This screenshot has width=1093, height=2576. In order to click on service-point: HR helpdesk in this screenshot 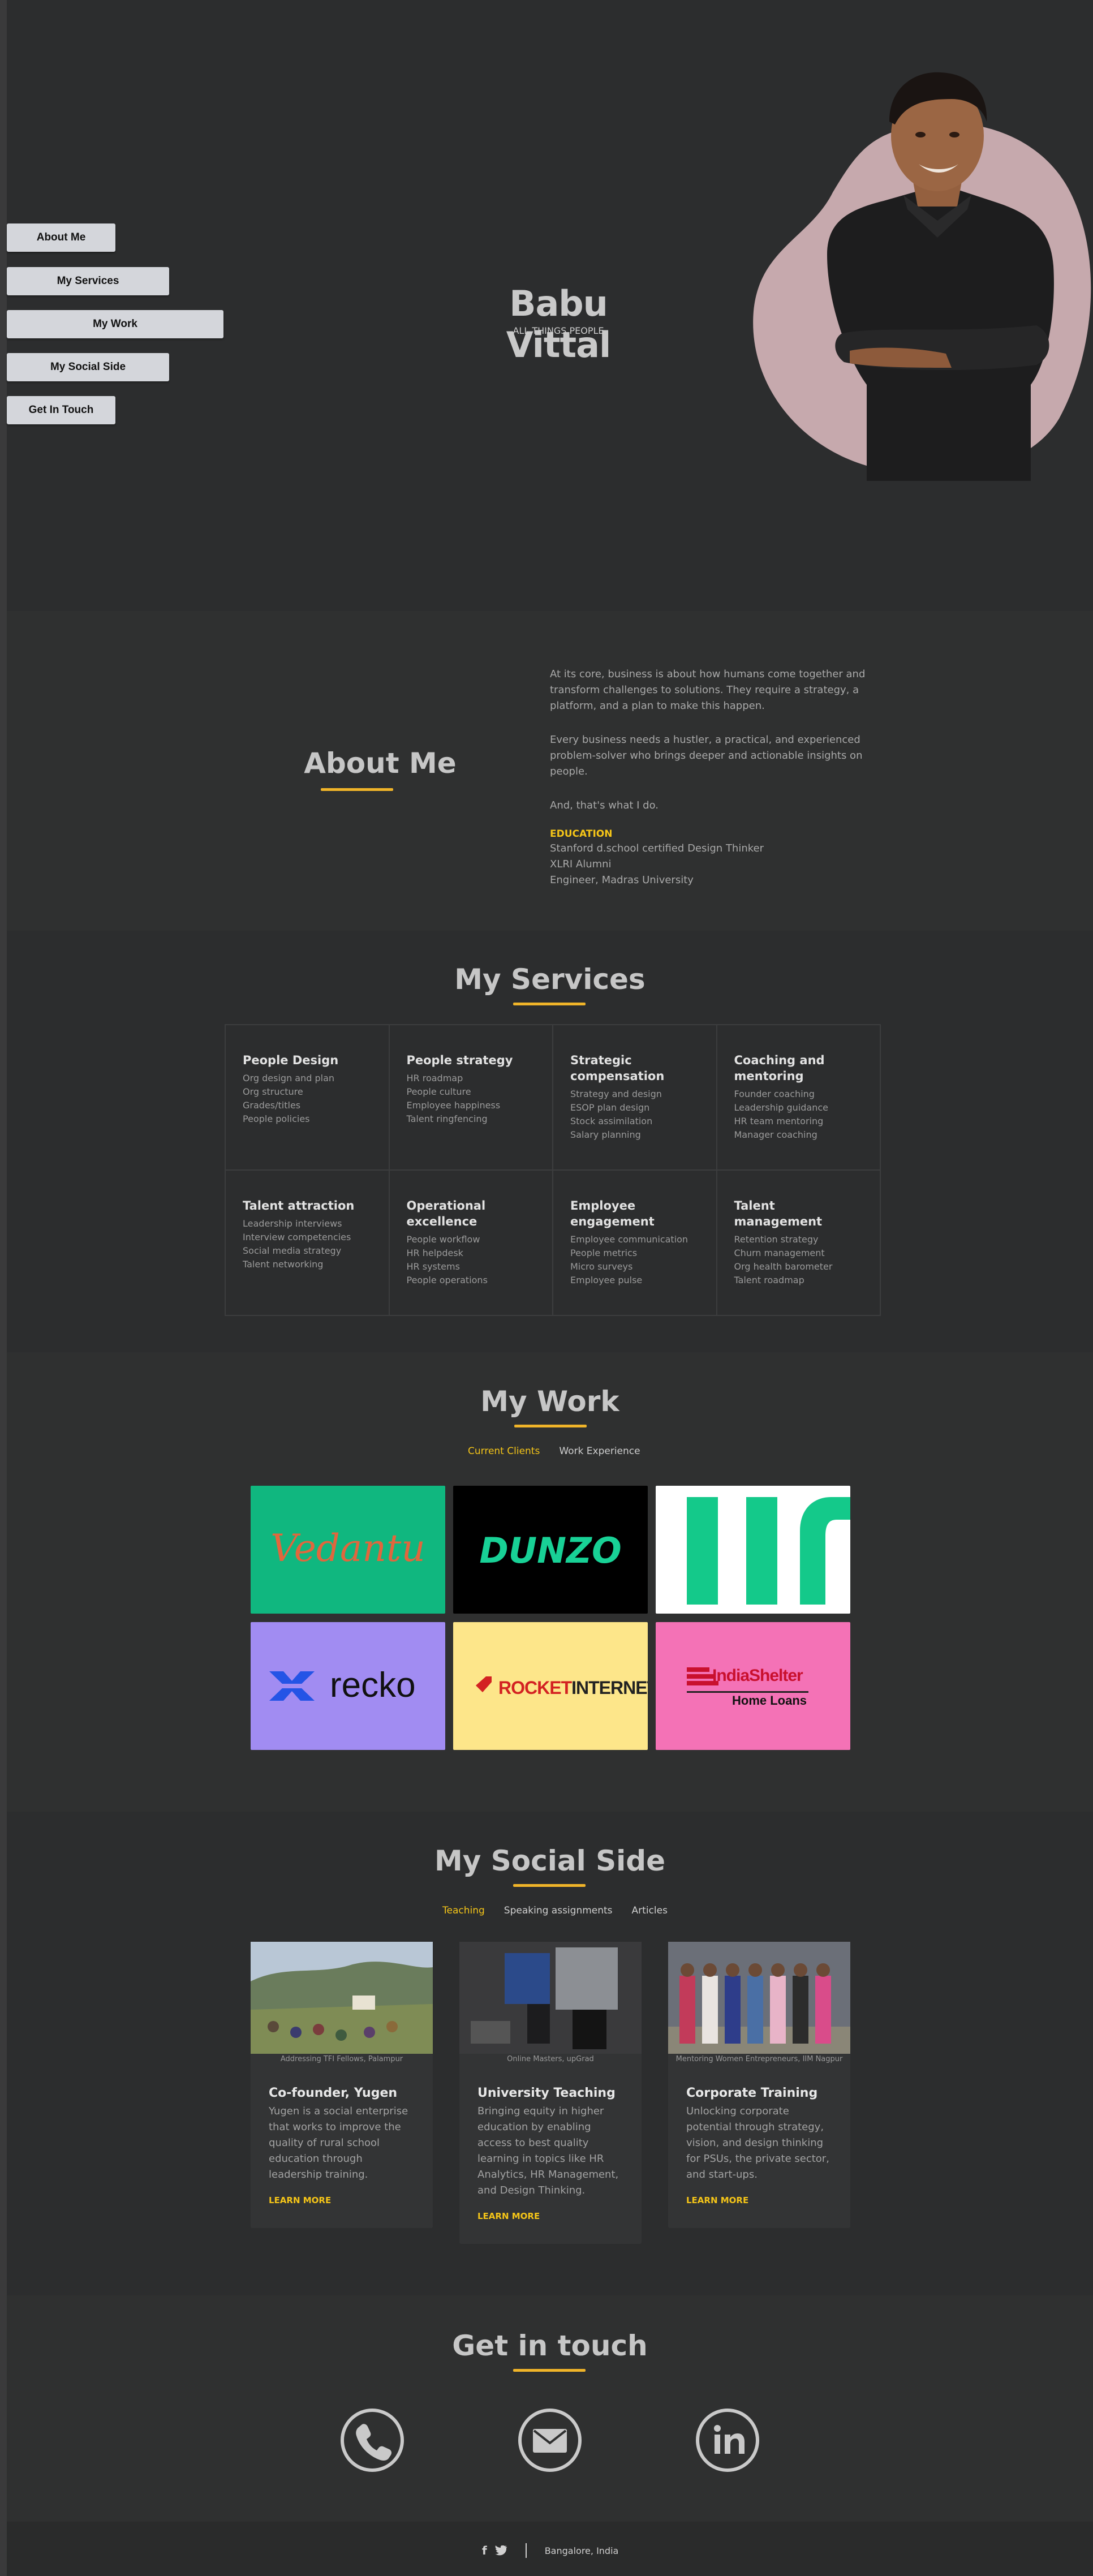, I will do `click(434, 1253)`.